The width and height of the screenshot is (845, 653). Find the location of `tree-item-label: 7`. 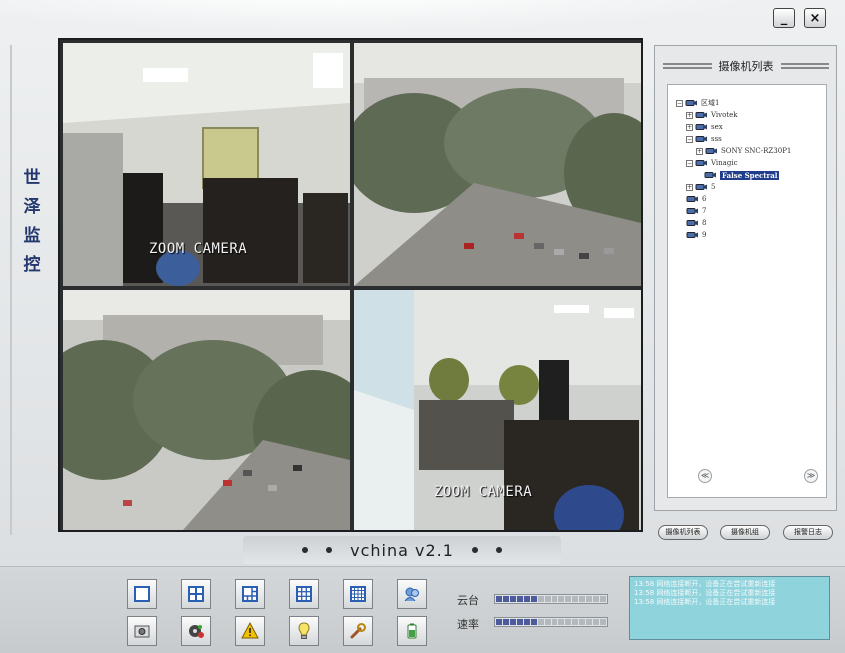

tree-item-label: 7 is located at coordinates (704, 211).